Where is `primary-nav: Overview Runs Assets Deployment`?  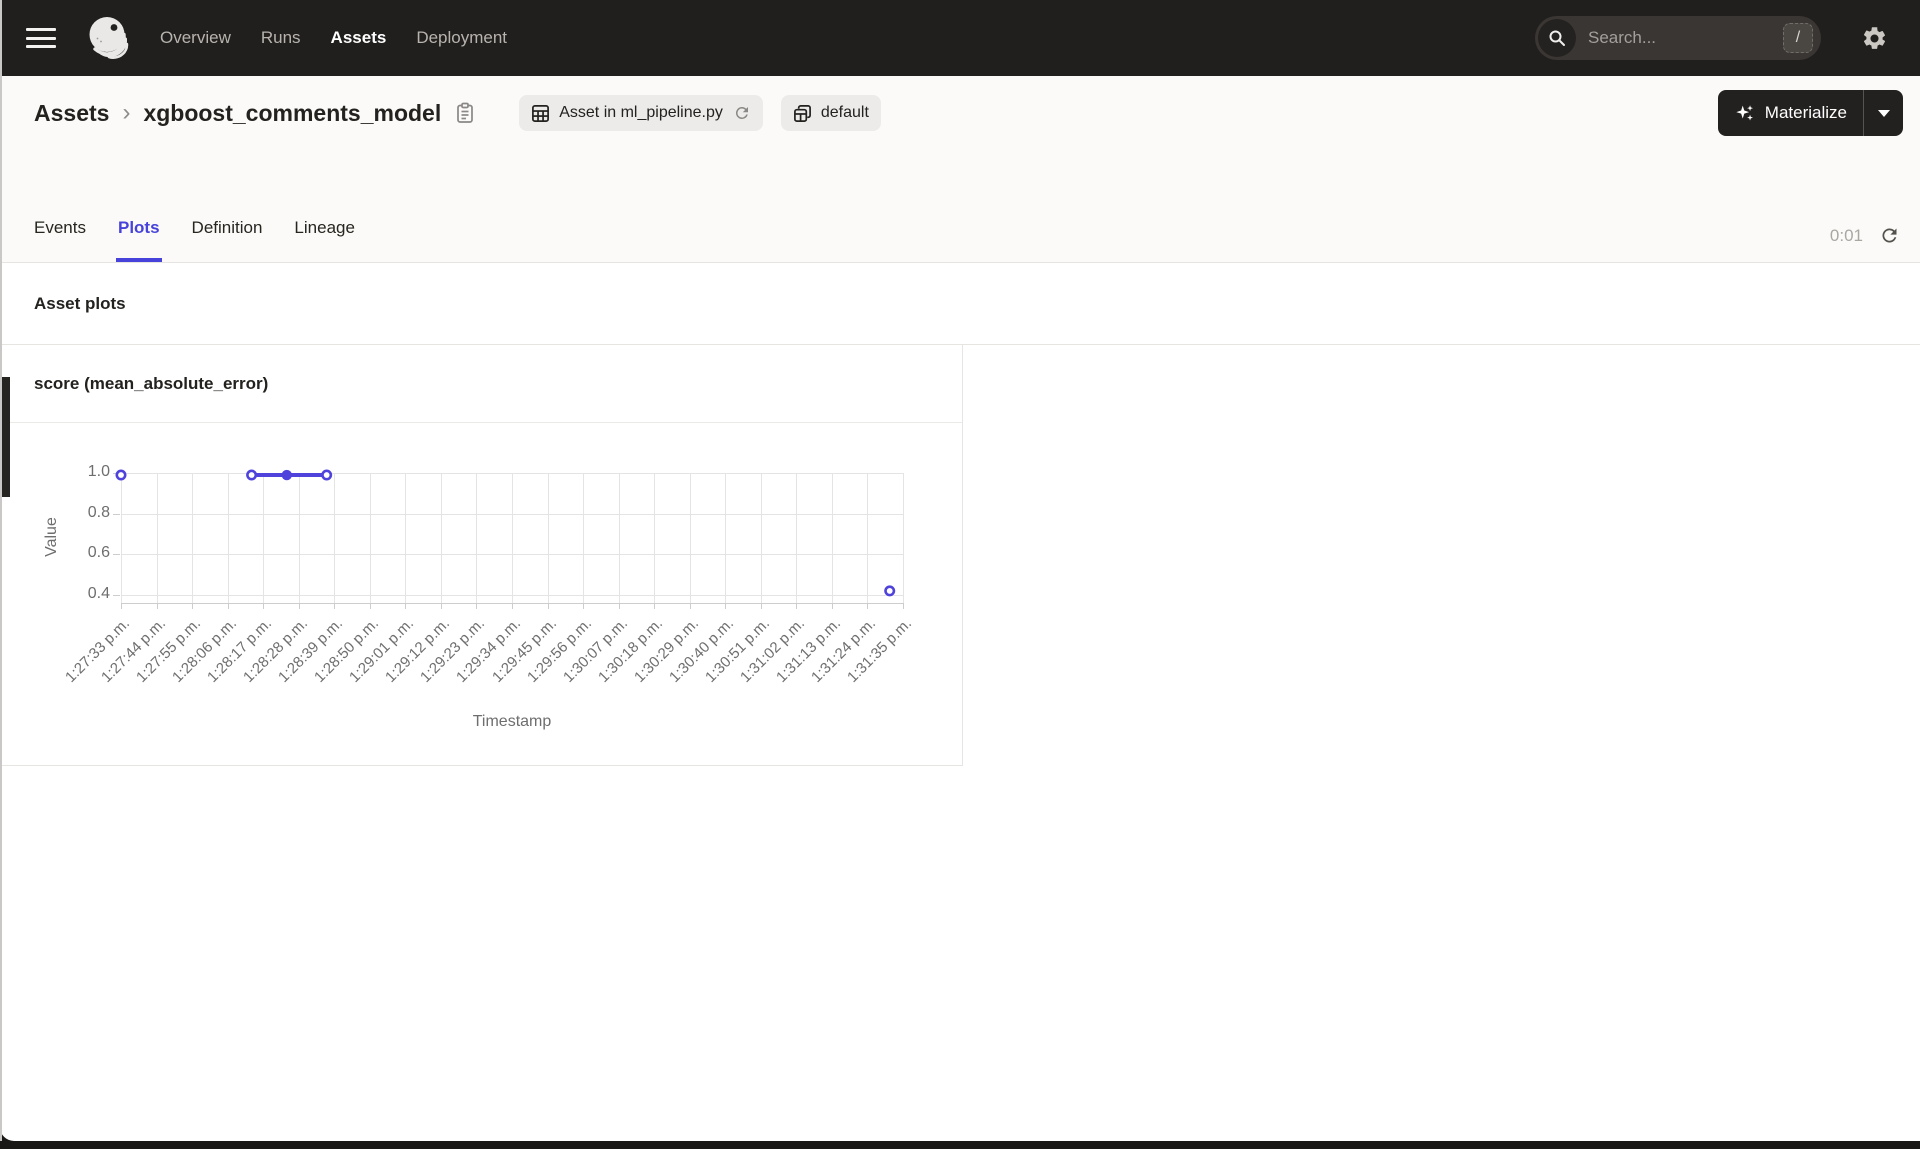 primary-nav: Overview Runs Assets Deployment is located at coordinates (333, 38).